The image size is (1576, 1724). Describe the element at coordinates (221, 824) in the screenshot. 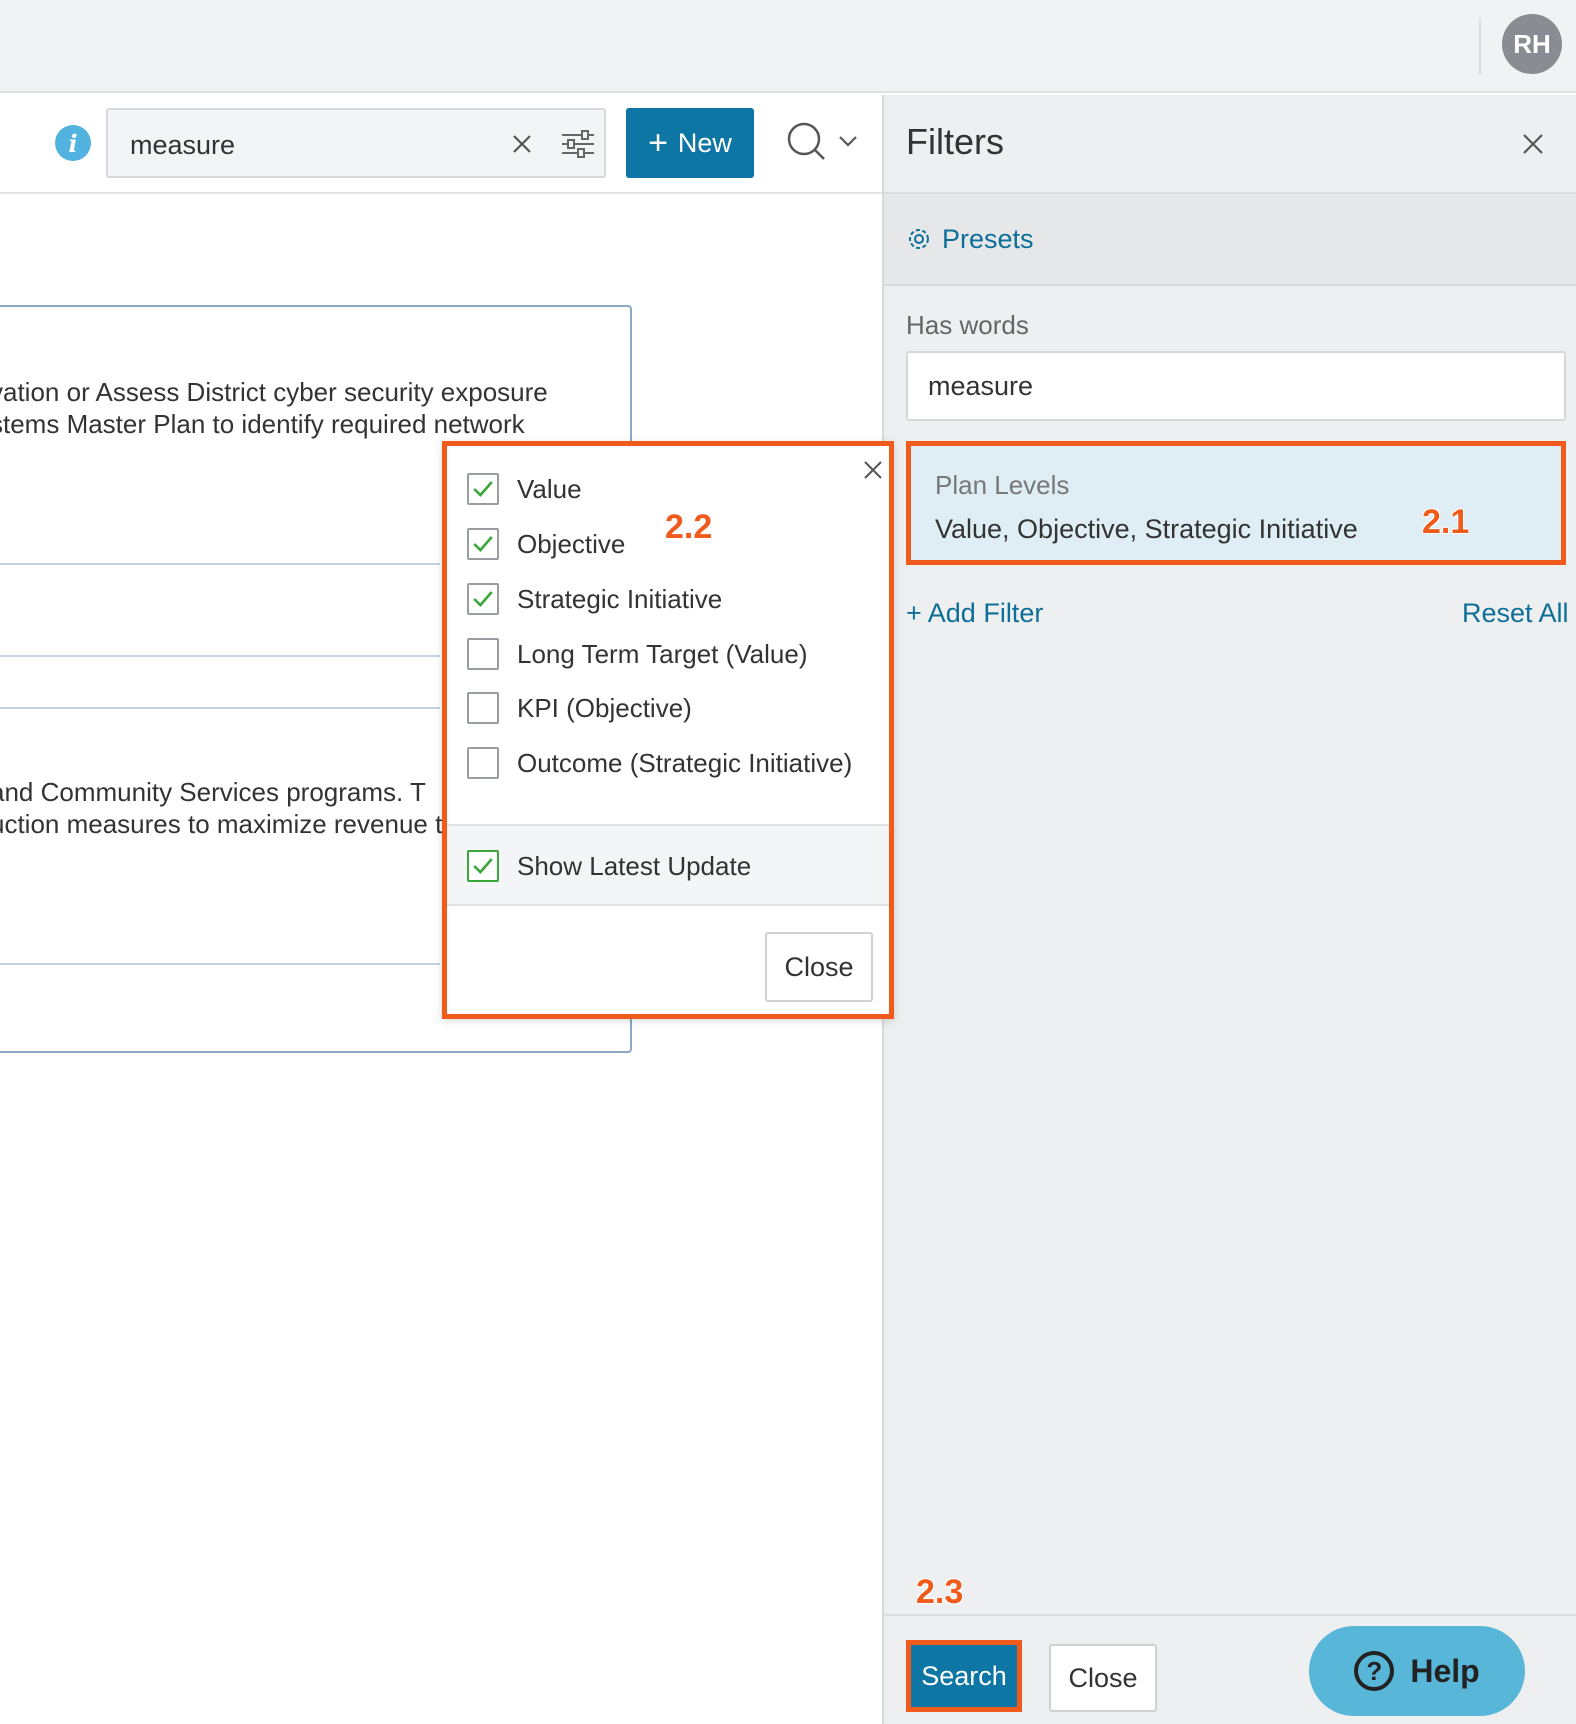

I see `result-text: uction measures to maximize revenue t` at that location.